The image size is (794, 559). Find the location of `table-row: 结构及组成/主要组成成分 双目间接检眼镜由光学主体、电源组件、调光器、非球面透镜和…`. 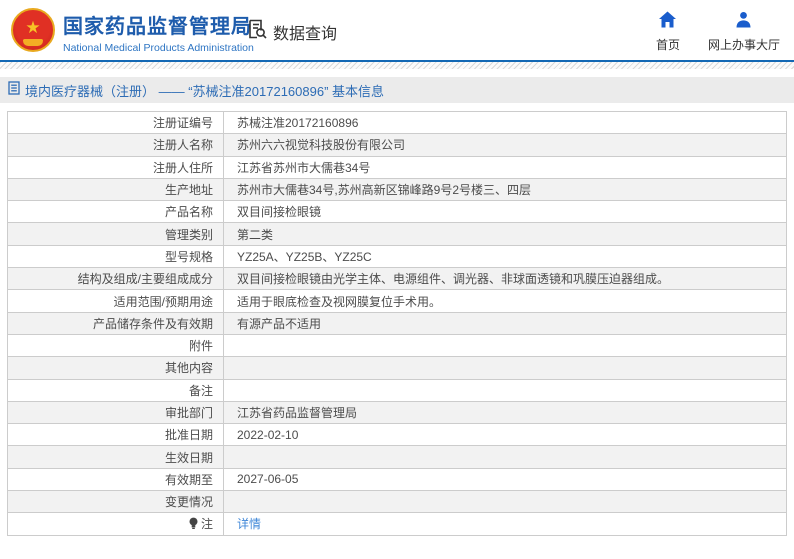

table-row: 结构及组成/主要组成成分 双目间接检眼镜由光学主体、电源组件、调光器、非球面透镜和… is located at coordinates (397, 279).